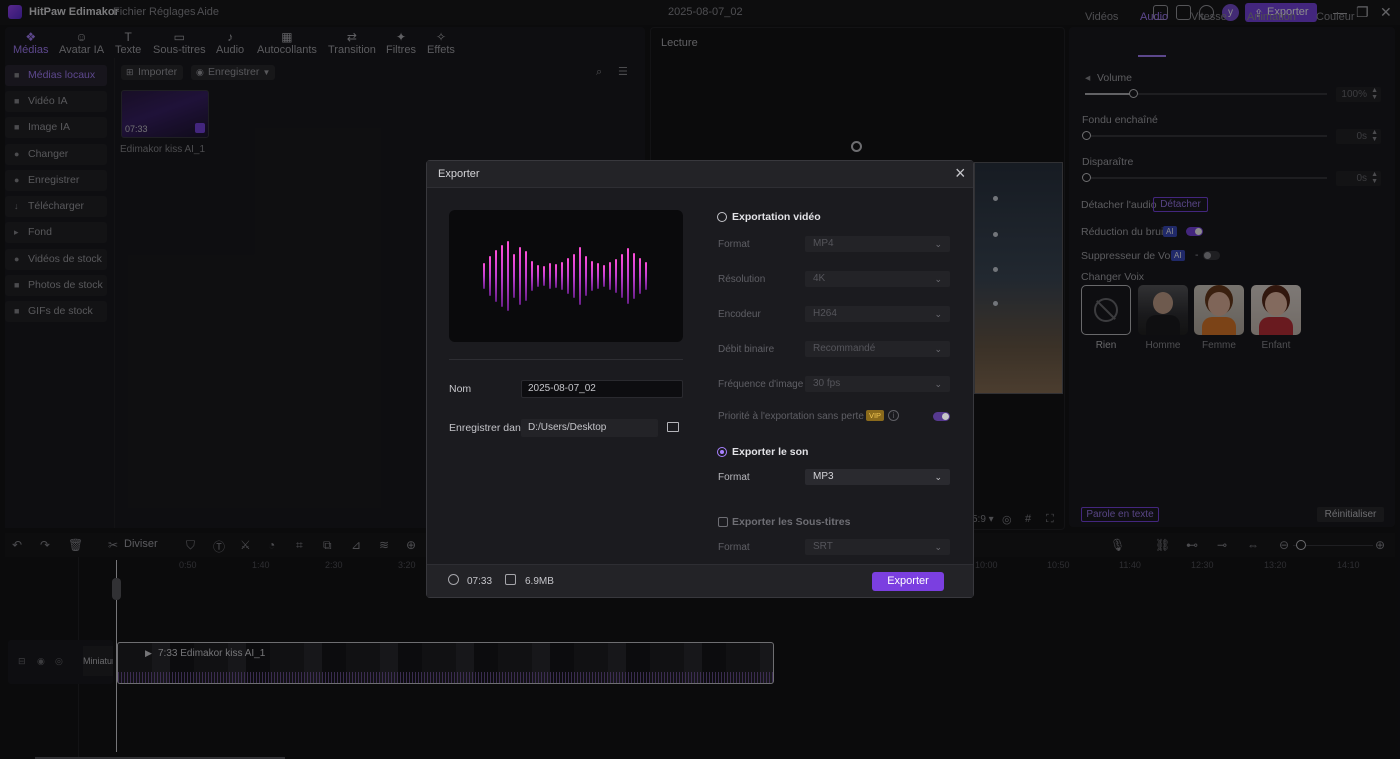  Describe the element at coordinates (673, 427) in the screenshot. I see `folder-icon` at that location.